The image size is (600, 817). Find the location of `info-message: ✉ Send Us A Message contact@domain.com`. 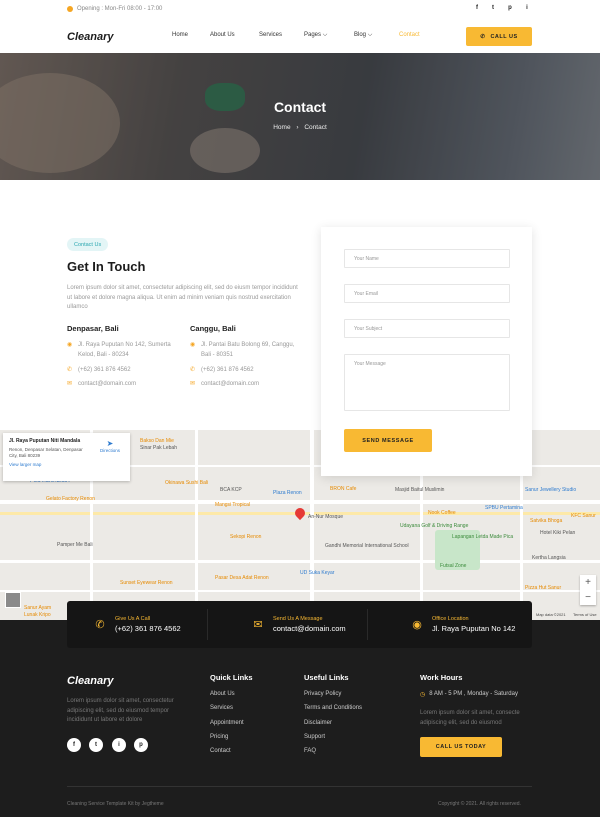

info-message: ✉ Send Us A Message contact@domain.com is located at coordinates (298, 624).